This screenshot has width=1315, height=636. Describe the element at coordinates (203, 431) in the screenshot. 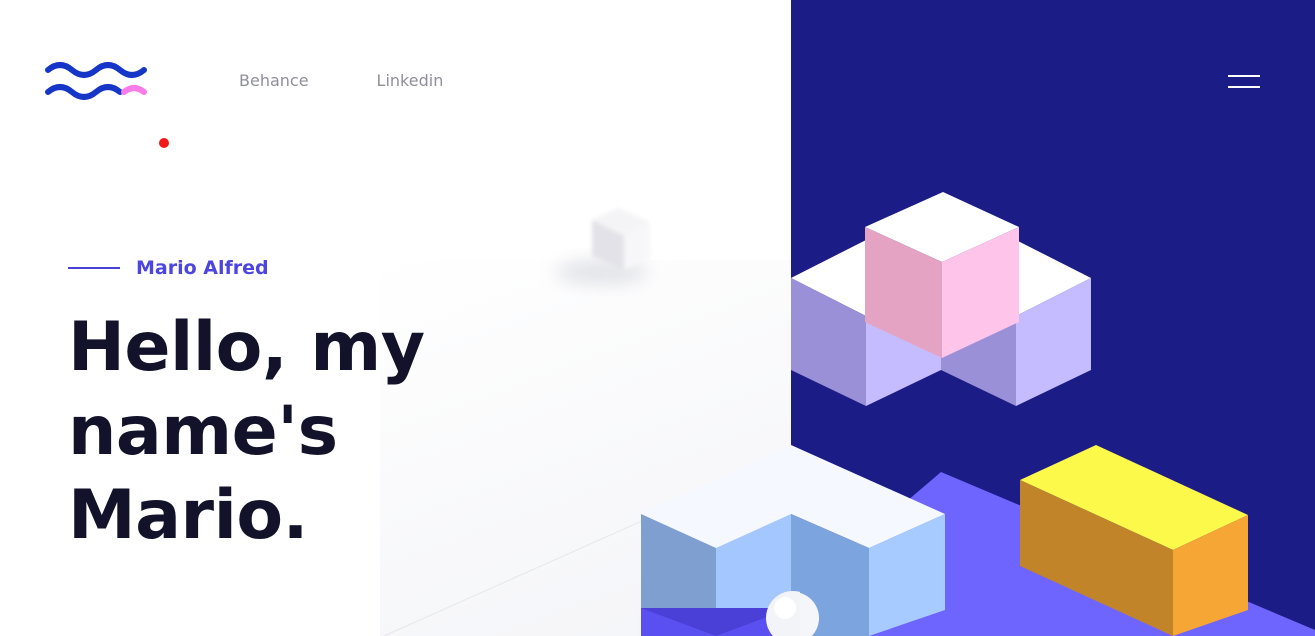

I see `headline-line-2: name's` at that location.